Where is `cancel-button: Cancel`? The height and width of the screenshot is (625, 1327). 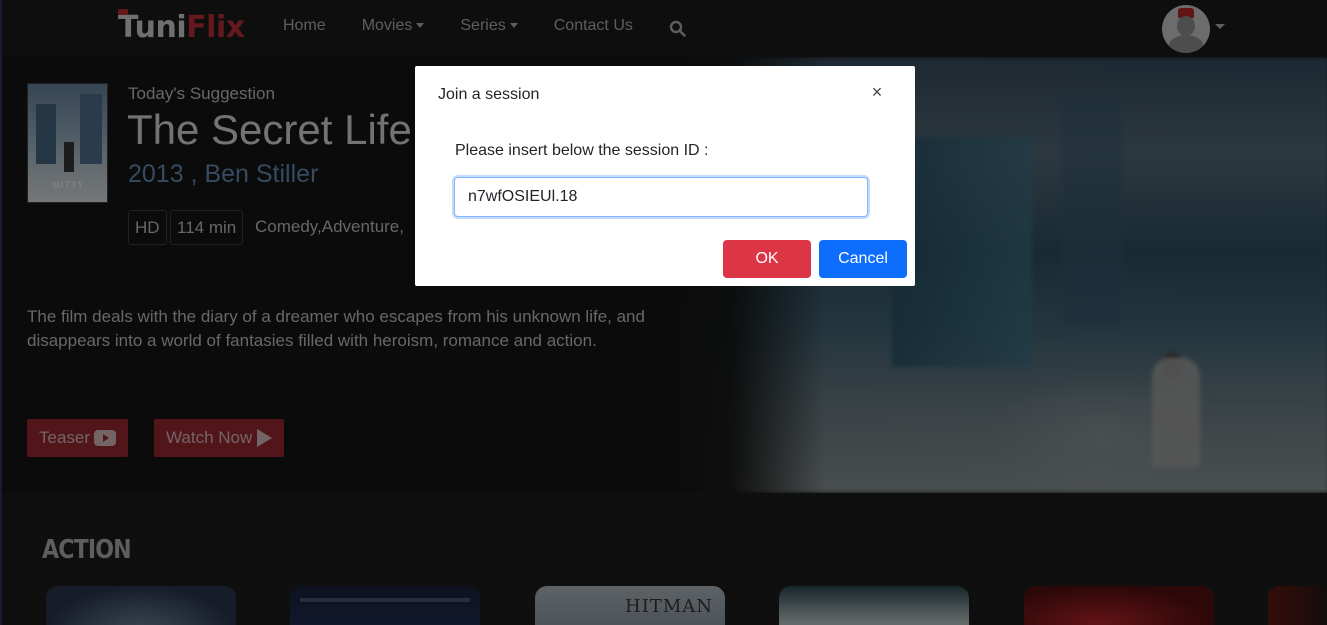 cancel-button: Cancel is located at coordinates (863, 259).